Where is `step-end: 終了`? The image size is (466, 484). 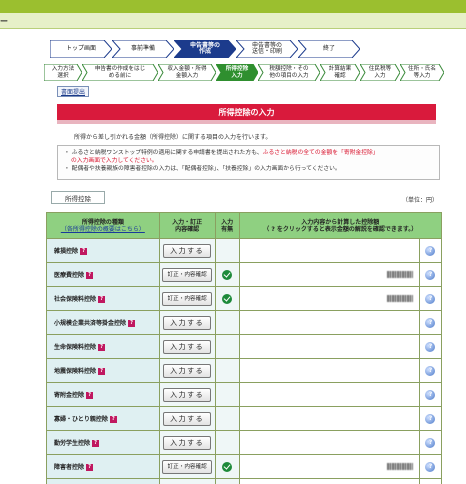
step-end: 終了 is located at coordinates (329, 49).